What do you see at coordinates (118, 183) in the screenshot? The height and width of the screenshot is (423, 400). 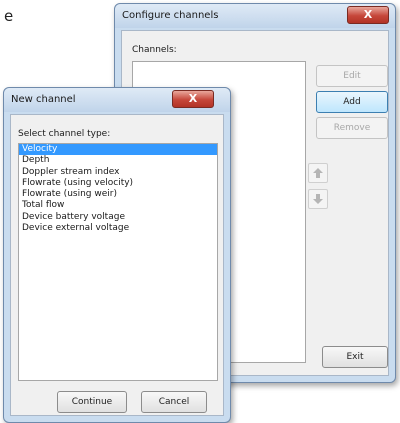 I see `channel-type-option: Flowrate (using velocity)` at bounding box center [118, 183].